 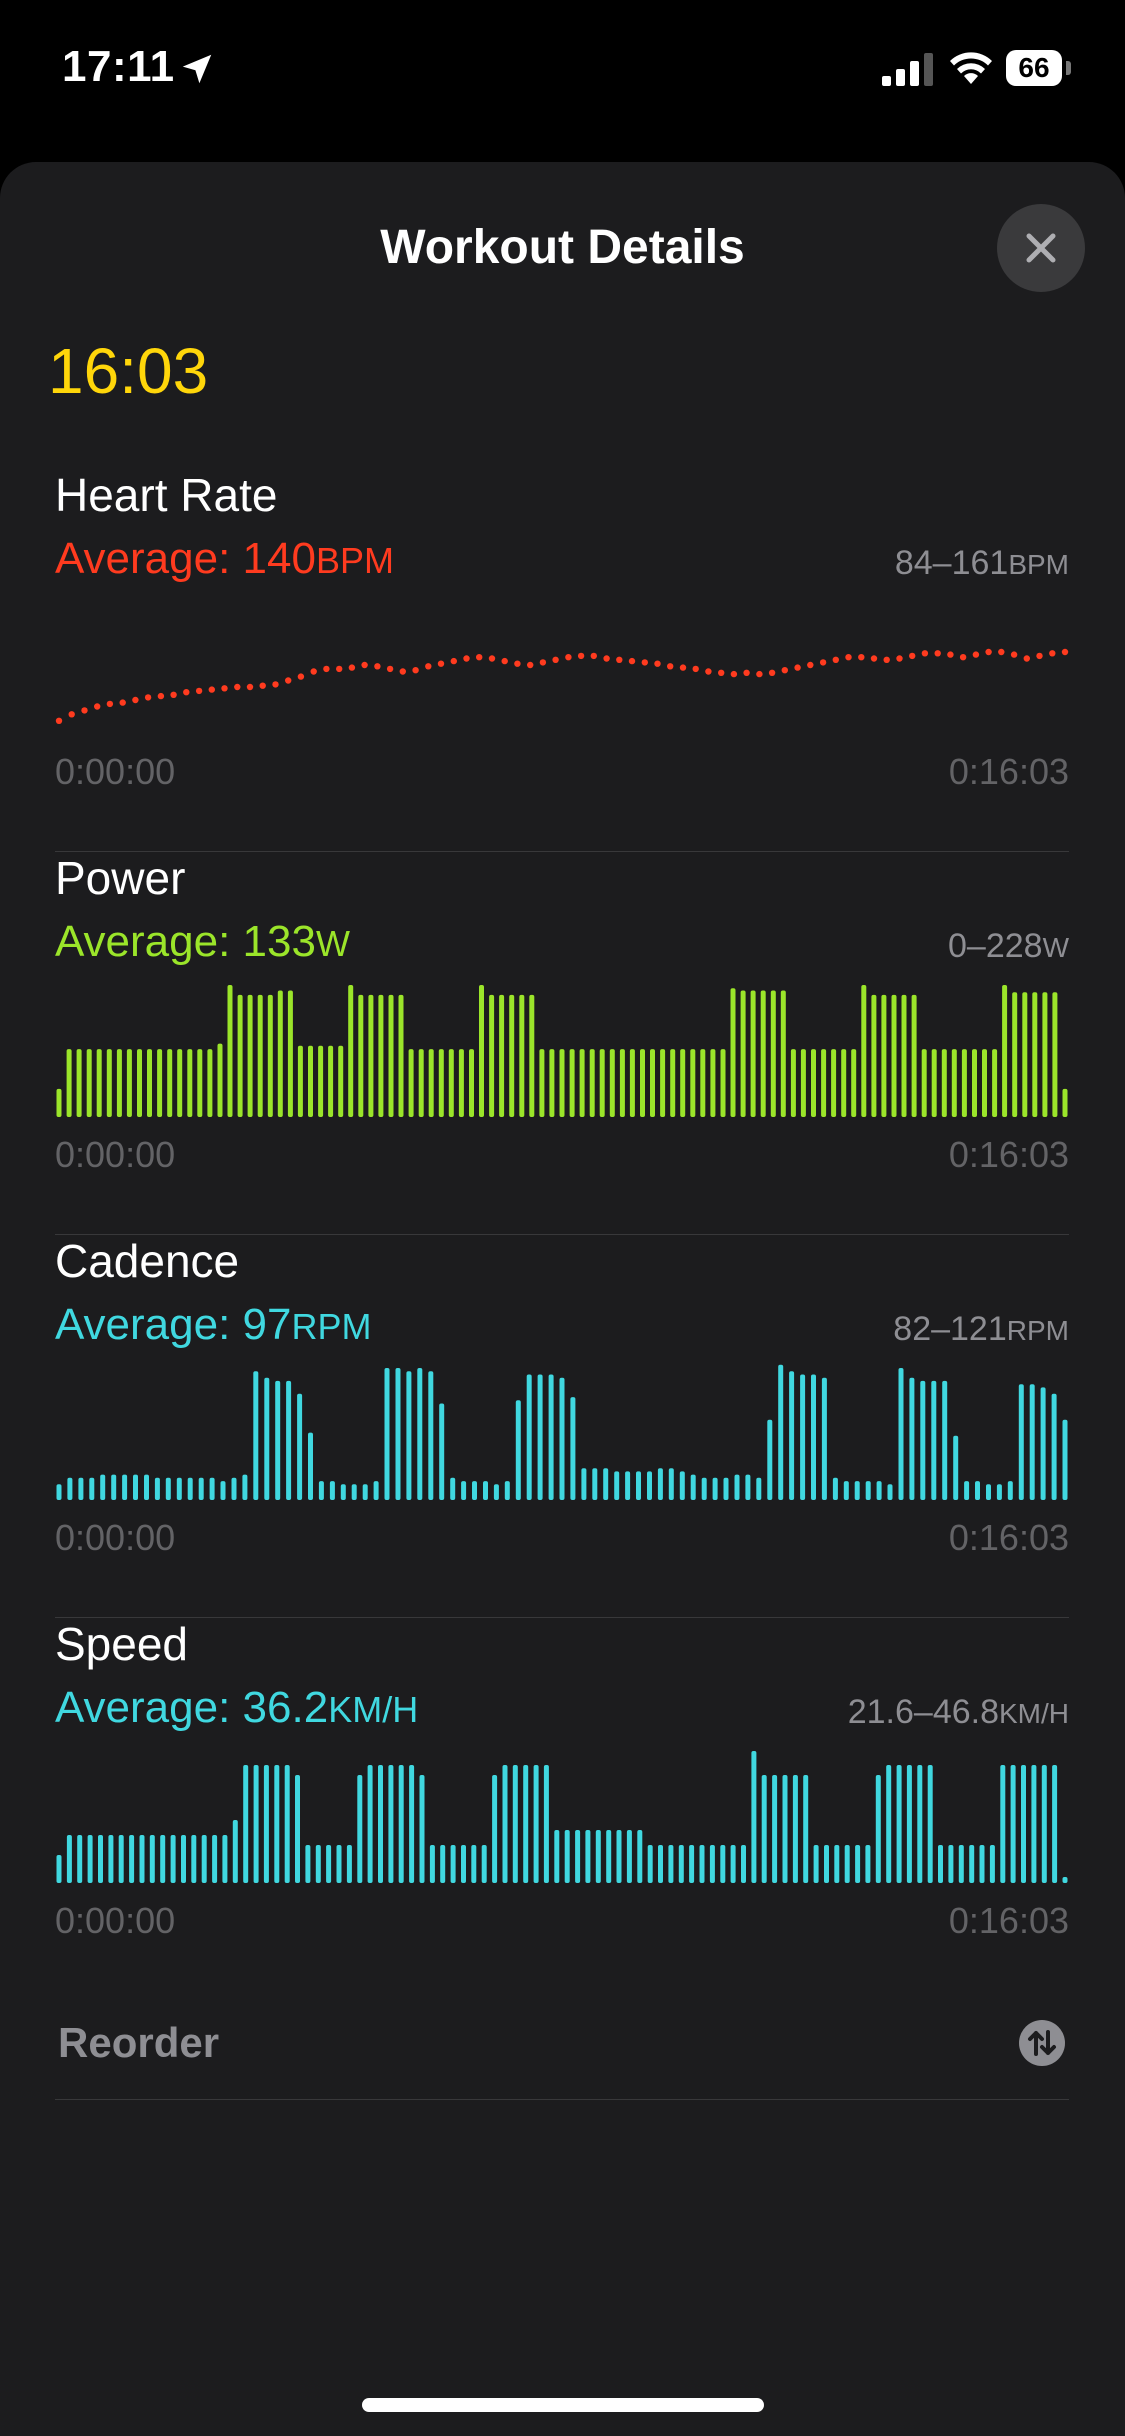 I want to click on range-value: 21.6–46.8, so click(x=923, y=1712).